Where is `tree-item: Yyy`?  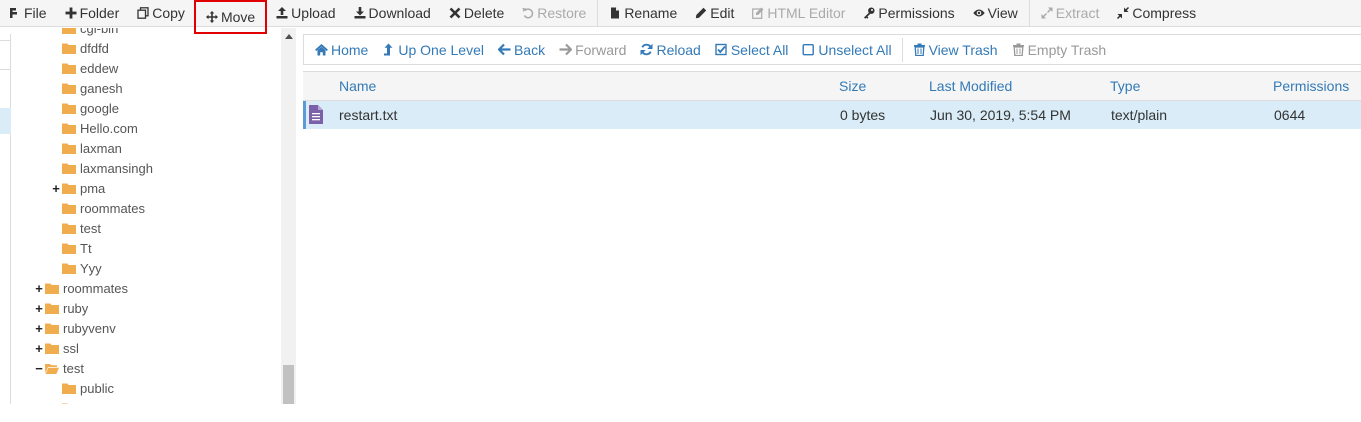 tree-item: Yyy is located at coordinates (76, 268).